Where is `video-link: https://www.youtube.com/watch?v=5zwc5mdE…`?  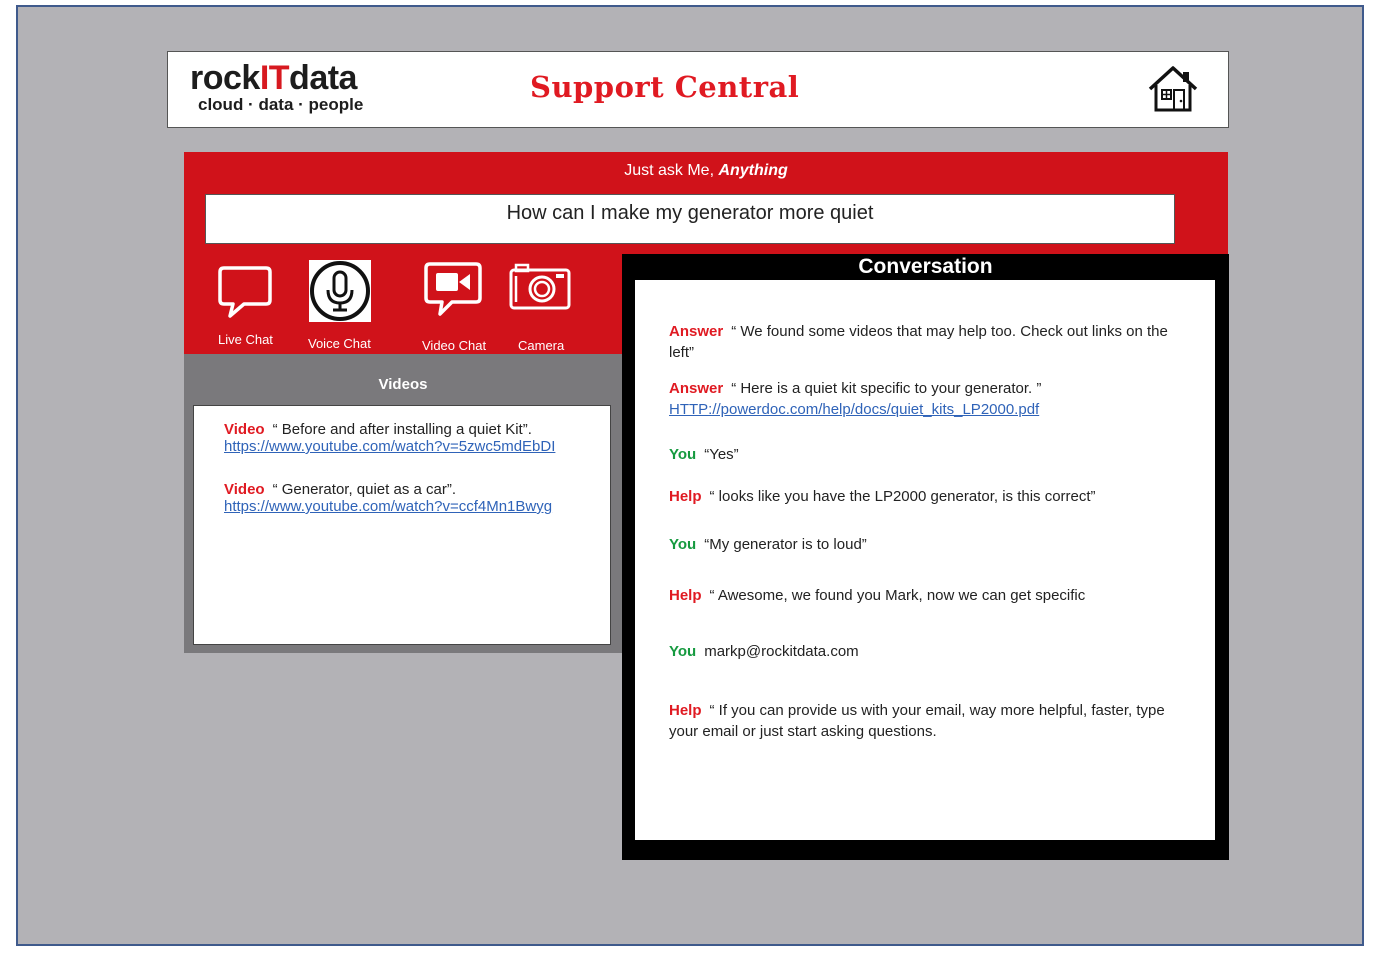
video-link: https://www.youtube.com/watch?v=5zwc5mdE… is located at coordinates (389, 446).